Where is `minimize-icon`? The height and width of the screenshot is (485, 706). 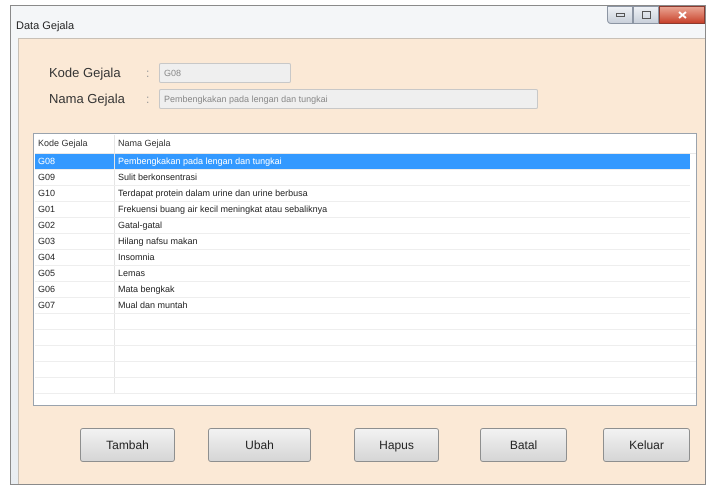 minimize-icon is located at coordinates (620, 15).